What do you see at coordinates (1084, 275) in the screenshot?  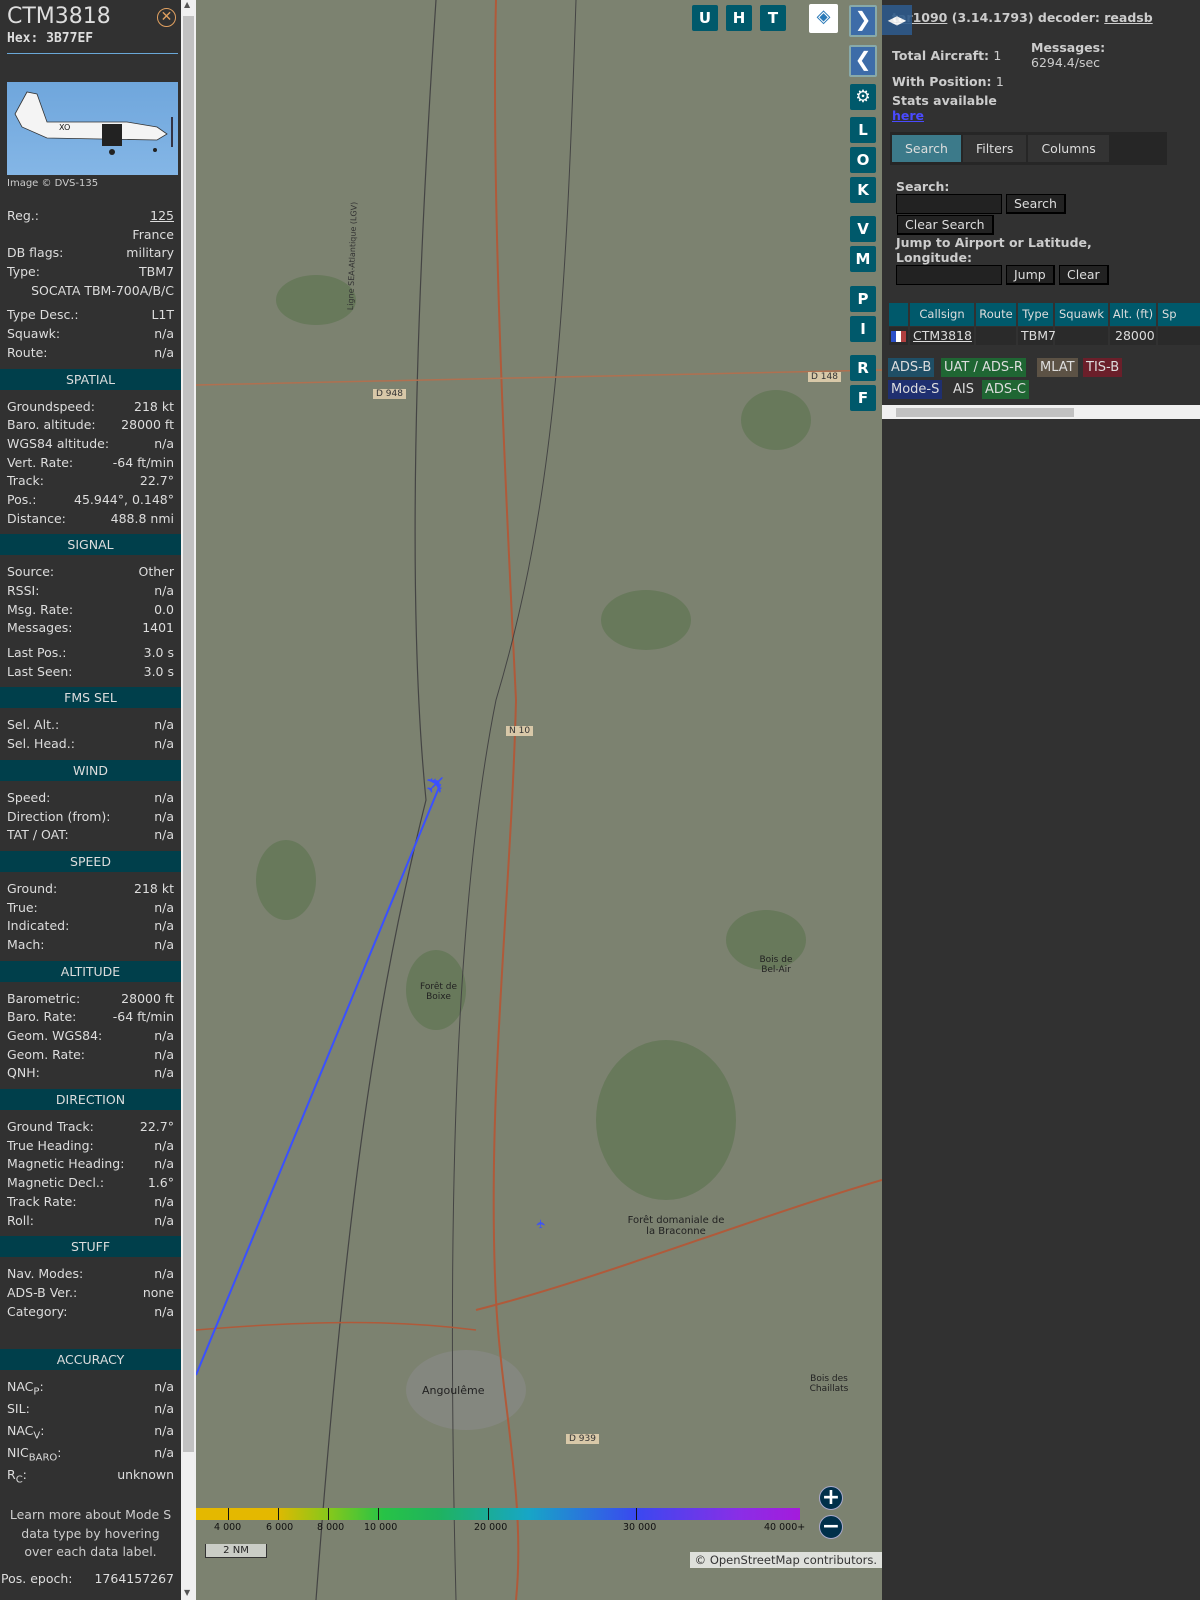 I see `clear-jump-button: Clear` at bounding box center [1084, 275].